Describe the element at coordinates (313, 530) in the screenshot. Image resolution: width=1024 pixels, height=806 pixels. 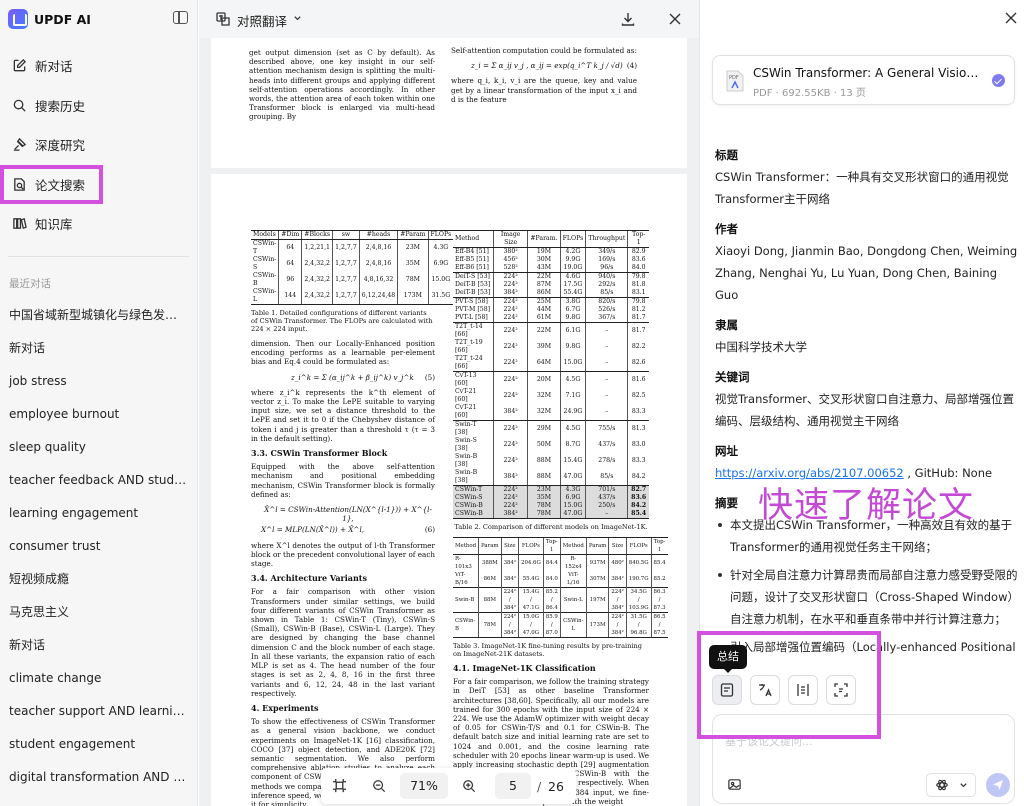
I see `equation: X^l = MLP(LN(X̂^l)) + X̂^l,` at that location.